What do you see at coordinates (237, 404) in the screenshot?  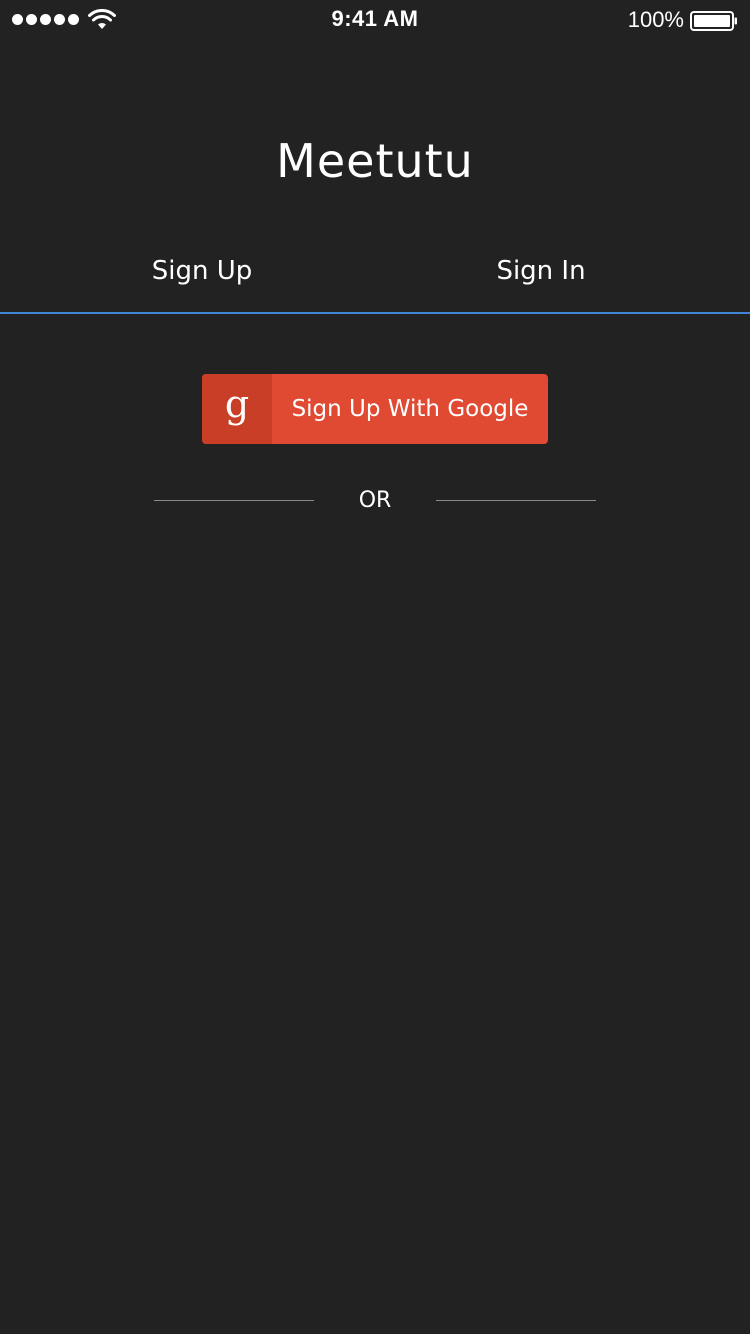 I see `google-g-icon: g` at bounding box center [237, 404].